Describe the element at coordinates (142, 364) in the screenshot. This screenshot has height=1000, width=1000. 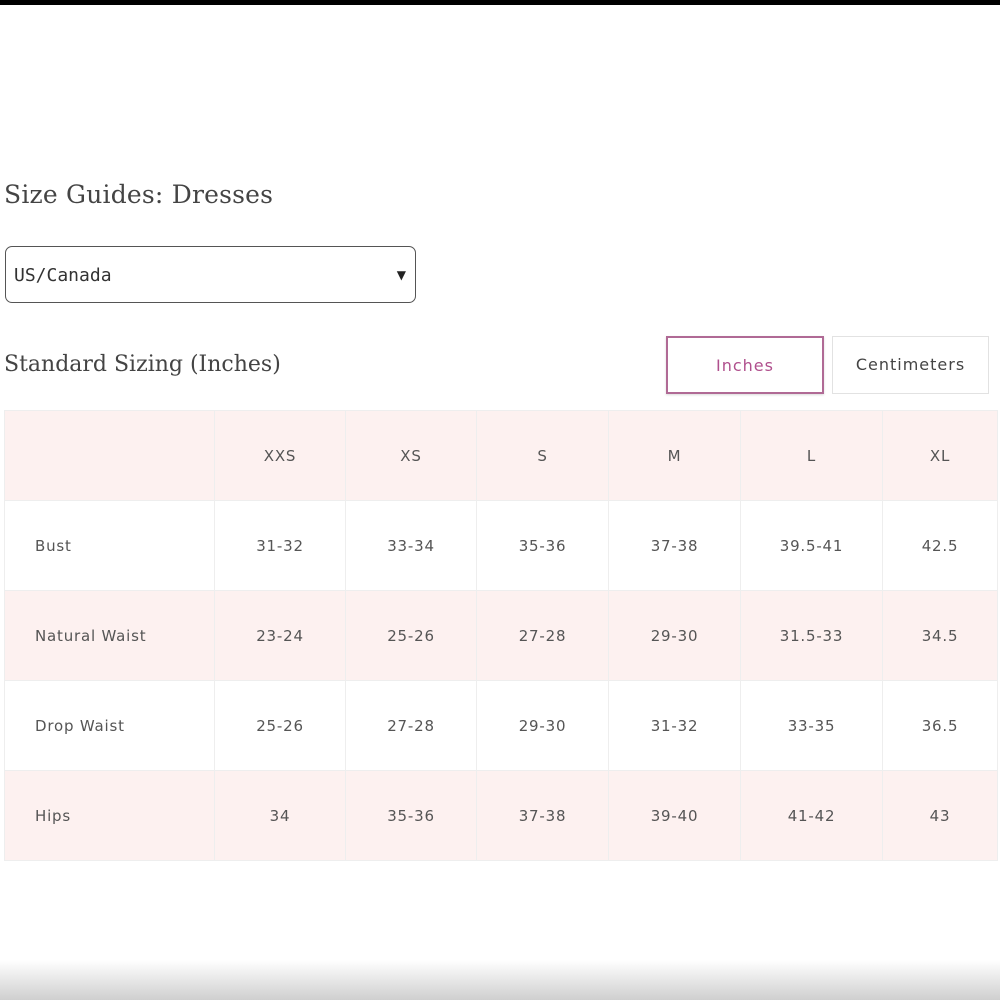
I see `section-title: Standard Sizing (Inches)` at that location.